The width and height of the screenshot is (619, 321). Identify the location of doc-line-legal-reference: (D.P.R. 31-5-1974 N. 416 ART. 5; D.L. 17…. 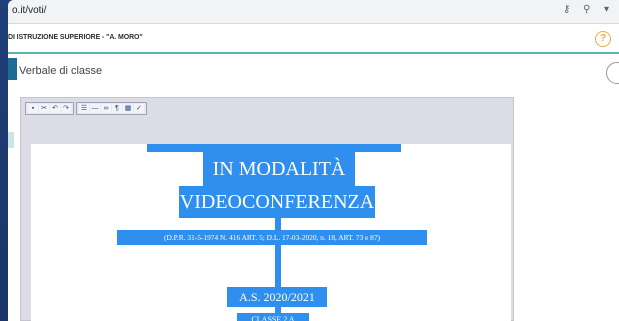
(272, 237).